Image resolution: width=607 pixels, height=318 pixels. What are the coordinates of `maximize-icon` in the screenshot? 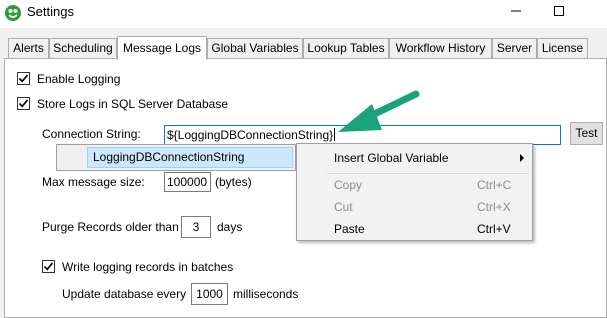 It's located at (559, 11).